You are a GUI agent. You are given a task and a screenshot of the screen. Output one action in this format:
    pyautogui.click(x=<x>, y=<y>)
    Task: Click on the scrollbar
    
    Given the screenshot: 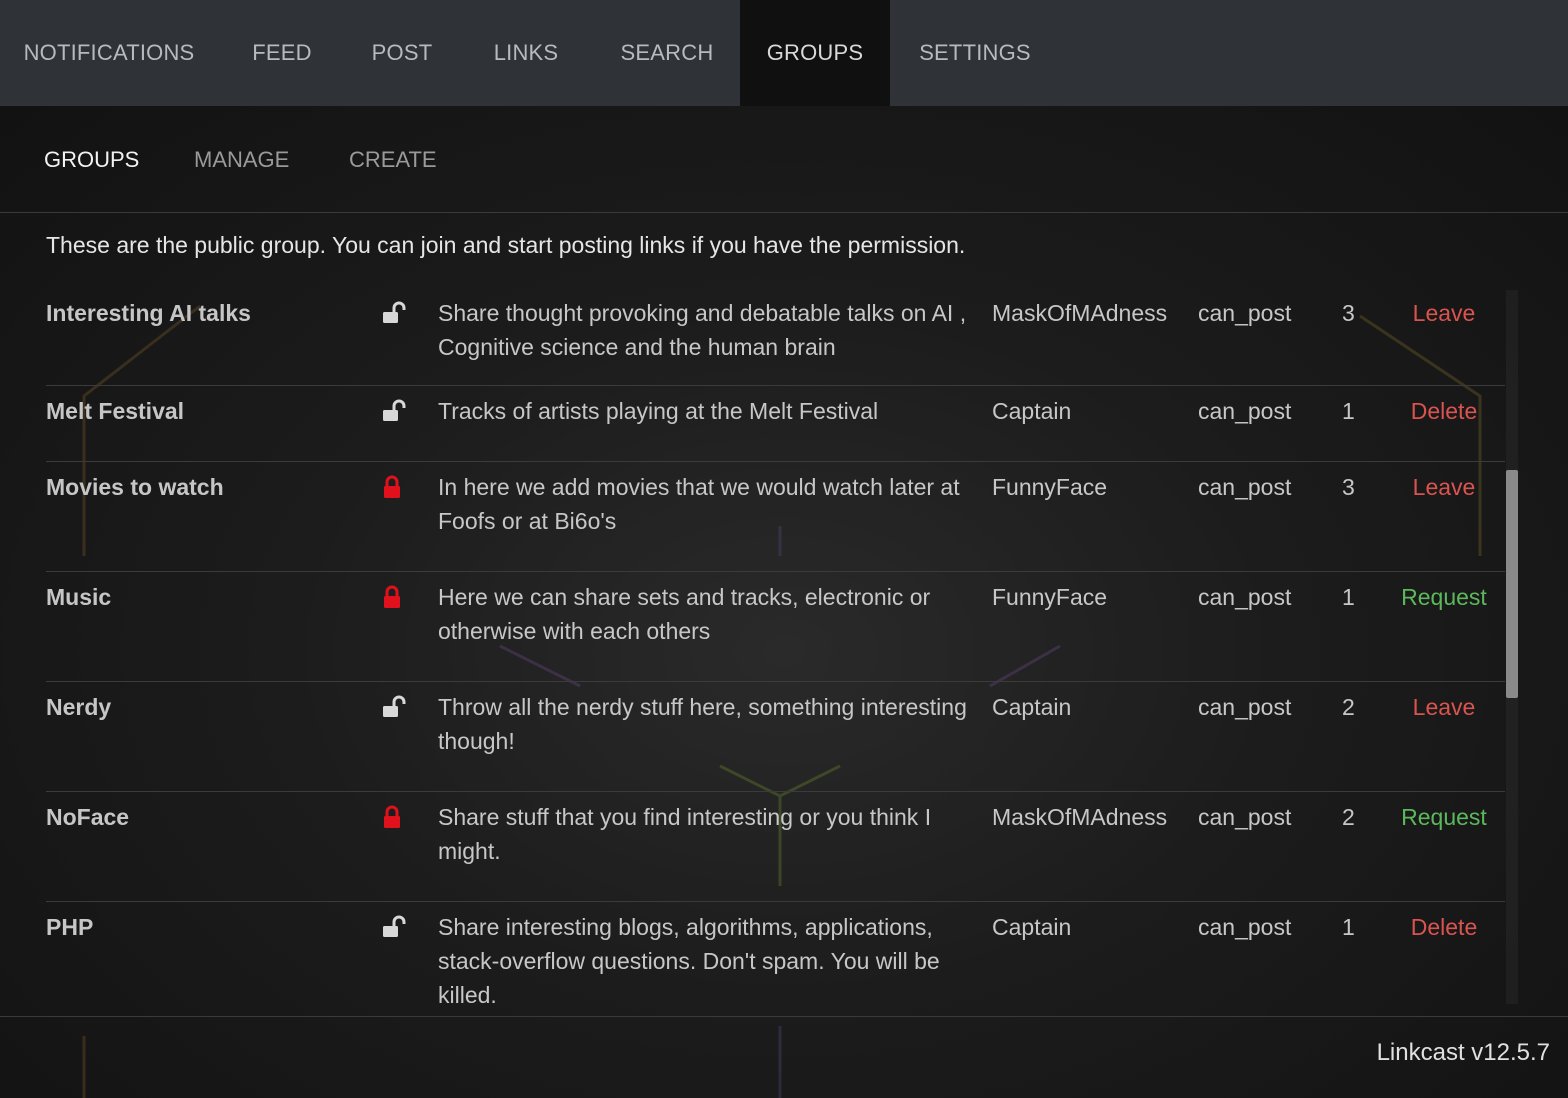 What is the action you would take?
    pyautogui.click(x=1512, y=647)
    